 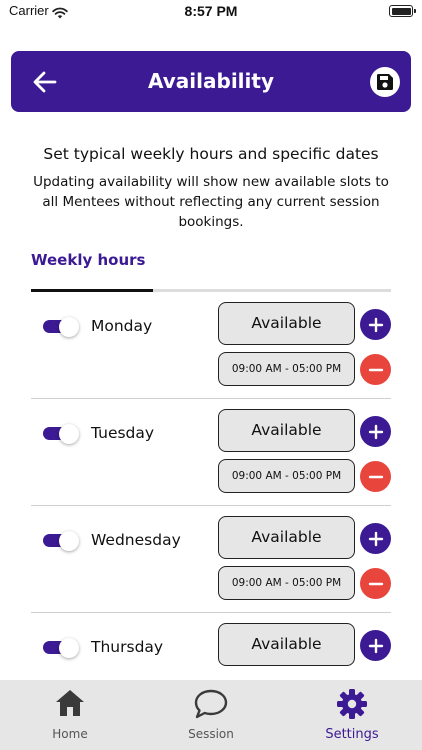 I want to click on save-button, so click(x=385, y=82).